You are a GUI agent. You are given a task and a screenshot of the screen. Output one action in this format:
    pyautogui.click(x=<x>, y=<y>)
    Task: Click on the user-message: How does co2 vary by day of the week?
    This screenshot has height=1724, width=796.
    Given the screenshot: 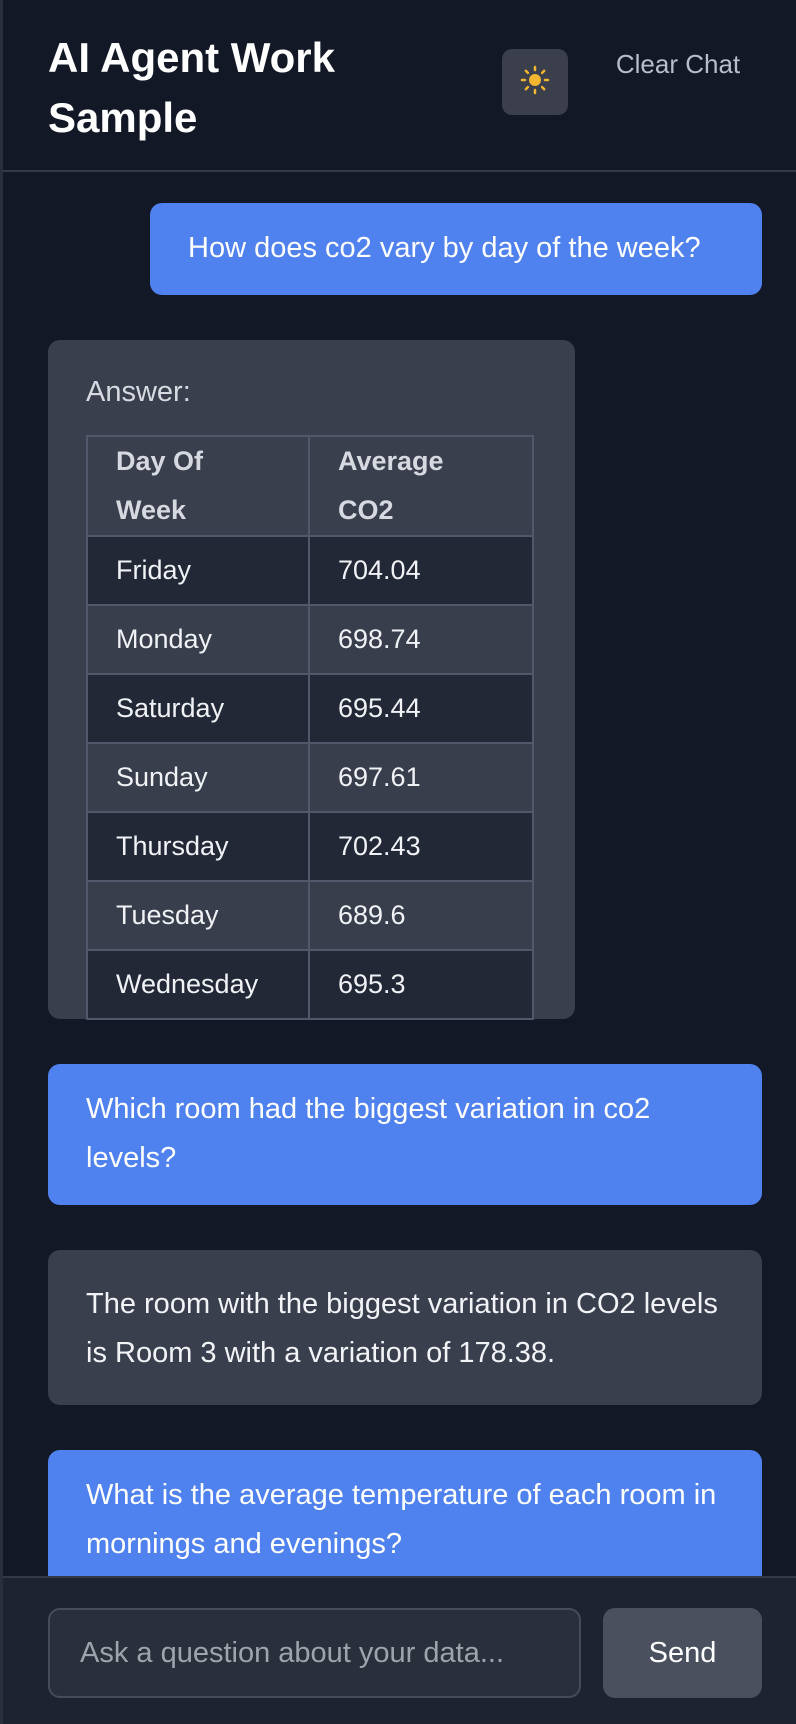 What is the action you would take?
    pyautogui.click(x=456, y=249)
    